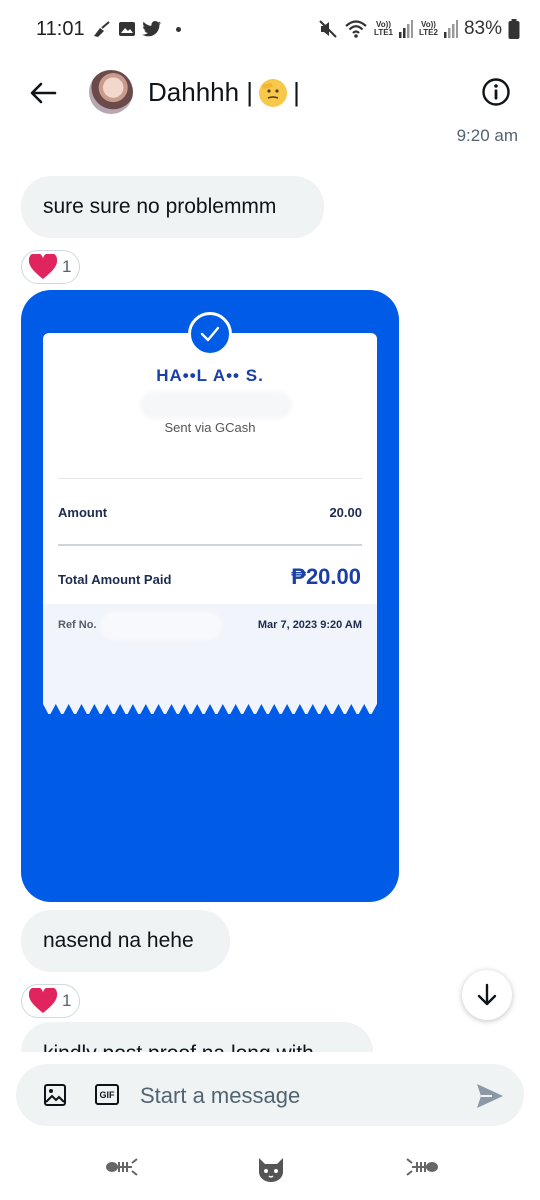  I want to click on system-nav-bar, so click(270, 1170).